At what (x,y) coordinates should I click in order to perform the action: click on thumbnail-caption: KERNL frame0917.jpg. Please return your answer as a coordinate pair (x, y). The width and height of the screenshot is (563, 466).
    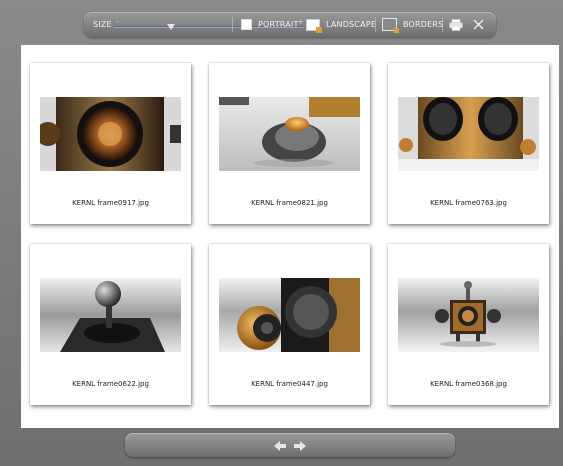
    Looking at the image, I should click on (110, 203).